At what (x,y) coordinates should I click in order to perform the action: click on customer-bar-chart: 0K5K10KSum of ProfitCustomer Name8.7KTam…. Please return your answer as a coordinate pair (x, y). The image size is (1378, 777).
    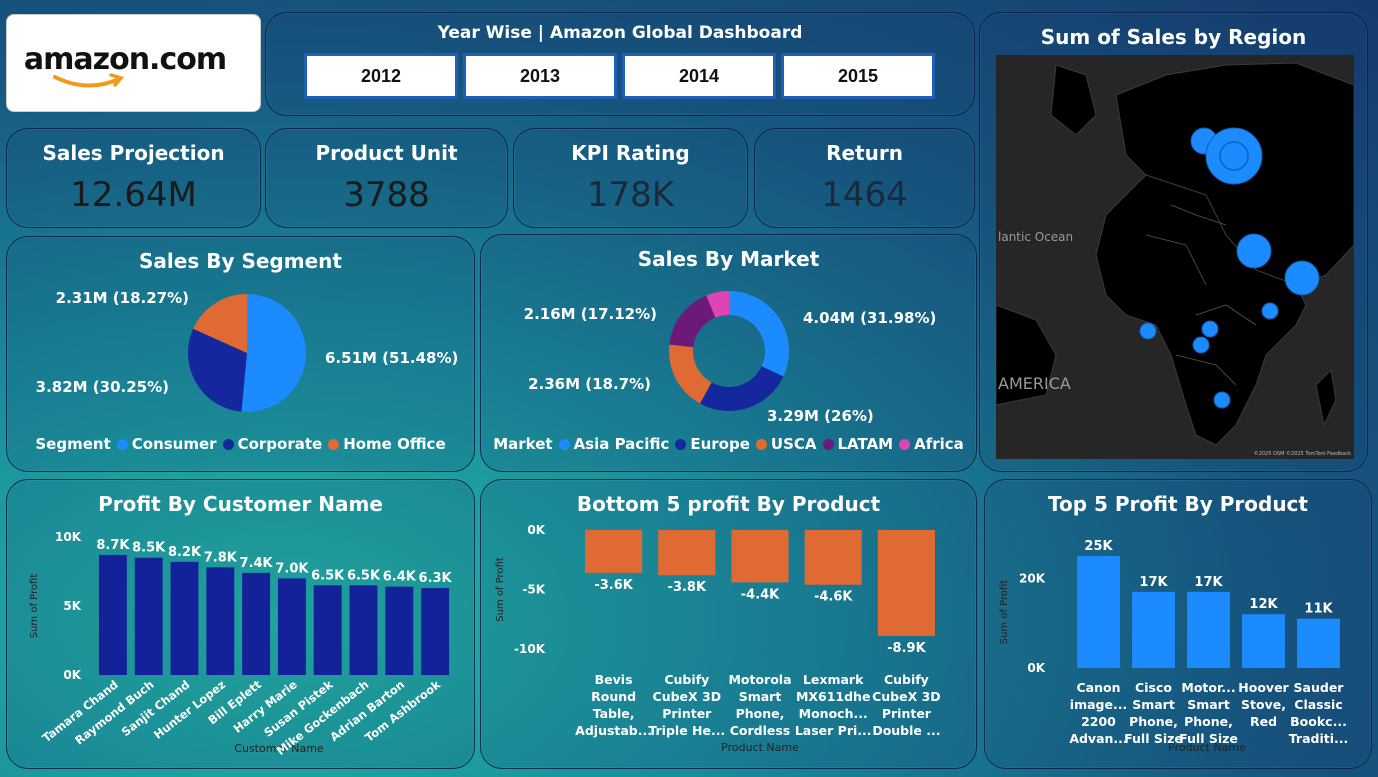
    Looking at the image, I should click on (241, 625).